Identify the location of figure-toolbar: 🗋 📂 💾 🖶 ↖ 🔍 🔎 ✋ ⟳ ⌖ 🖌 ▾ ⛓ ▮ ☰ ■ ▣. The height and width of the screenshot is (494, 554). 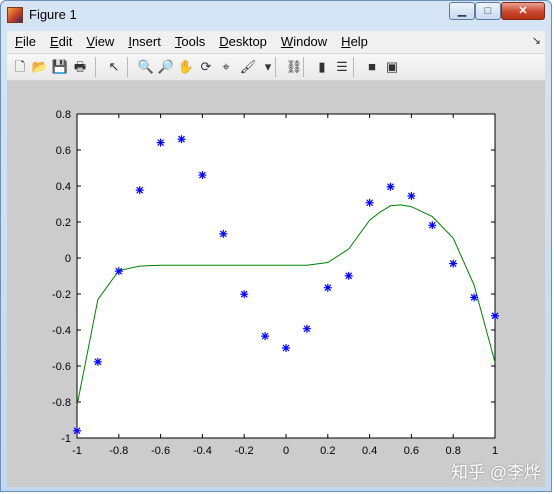
(276, 67).